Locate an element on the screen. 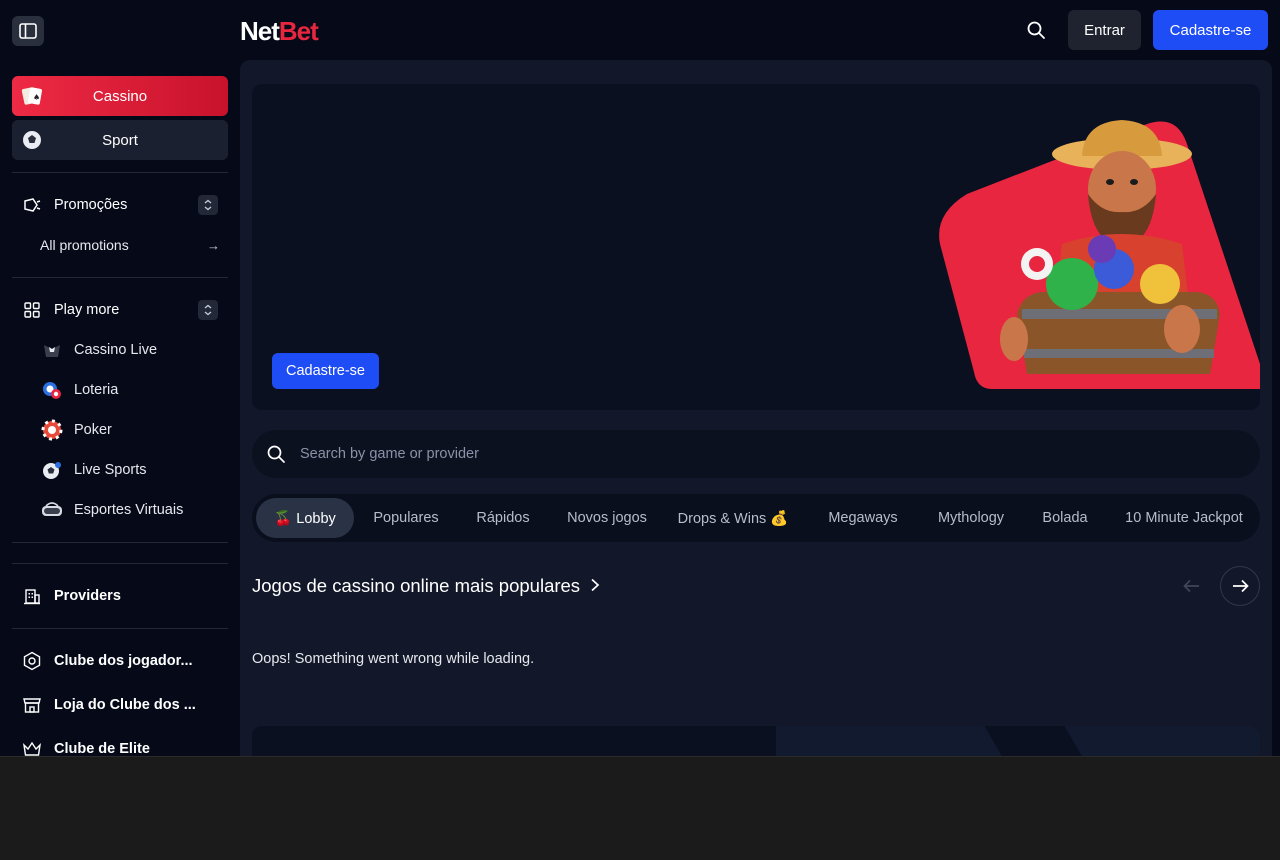 The width and height of the screenshot is (1280, 860). section-title-link: Jogos de cassino online mais populares is located at coordinates (426, 586).